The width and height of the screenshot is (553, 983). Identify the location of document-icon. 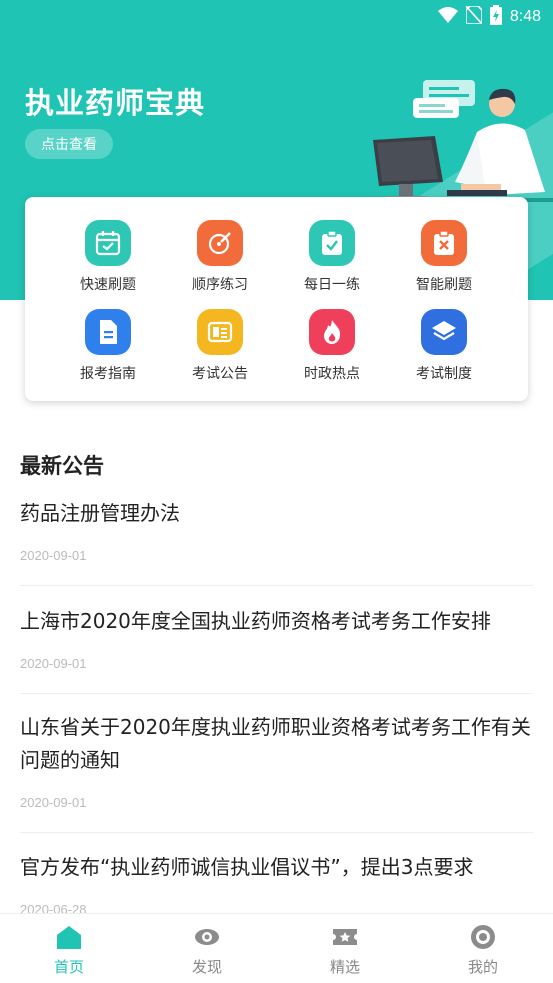
(108, 332).